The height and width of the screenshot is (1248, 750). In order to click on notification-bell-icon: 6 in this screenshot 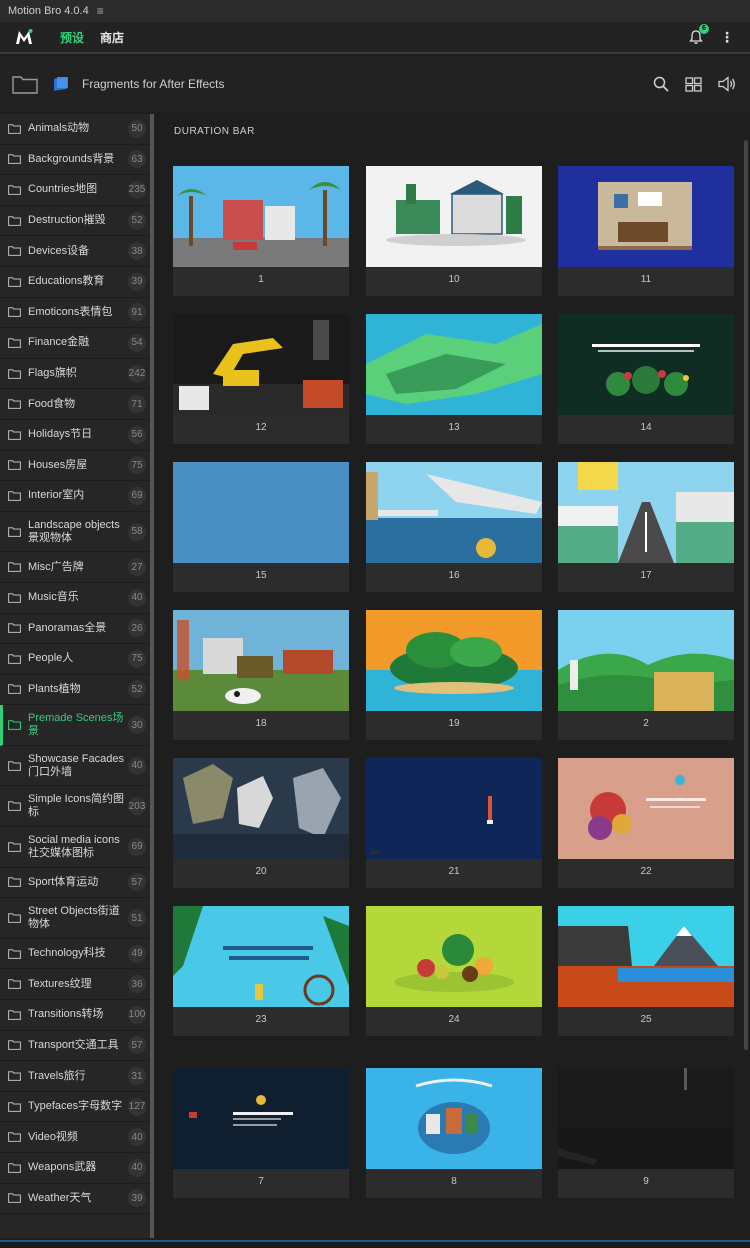, I will do `click(698, 34)`.